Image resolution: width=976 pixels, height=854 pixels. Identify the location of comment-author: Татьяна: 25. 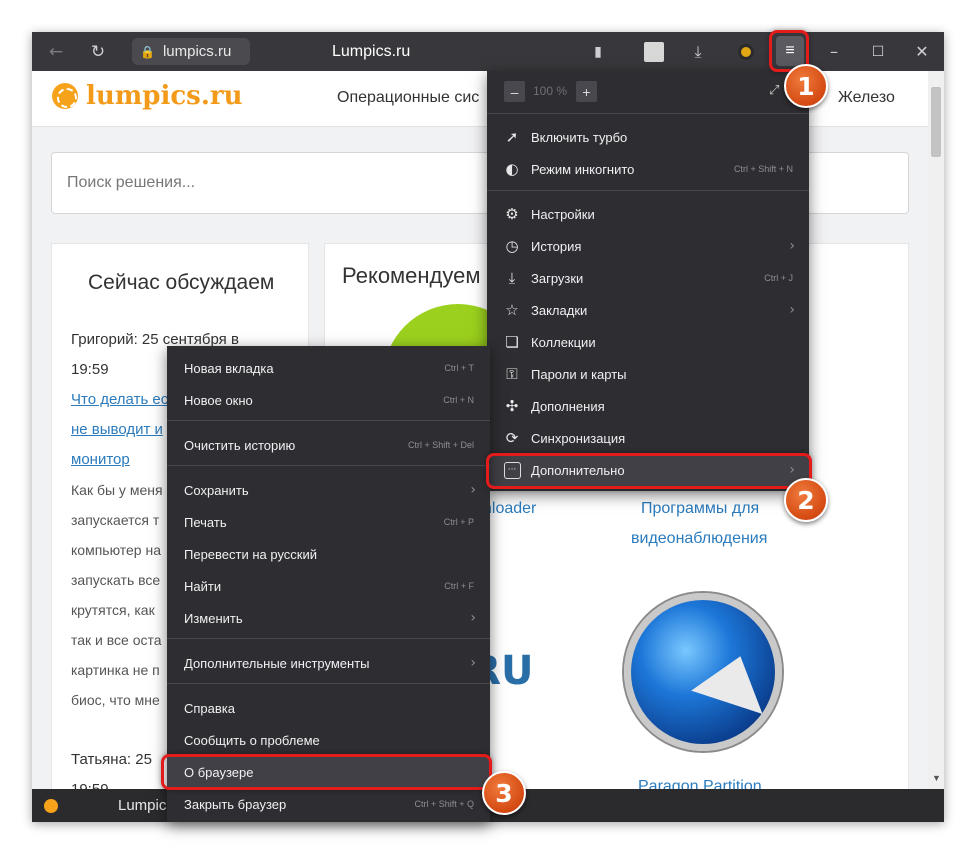
(111, 759).